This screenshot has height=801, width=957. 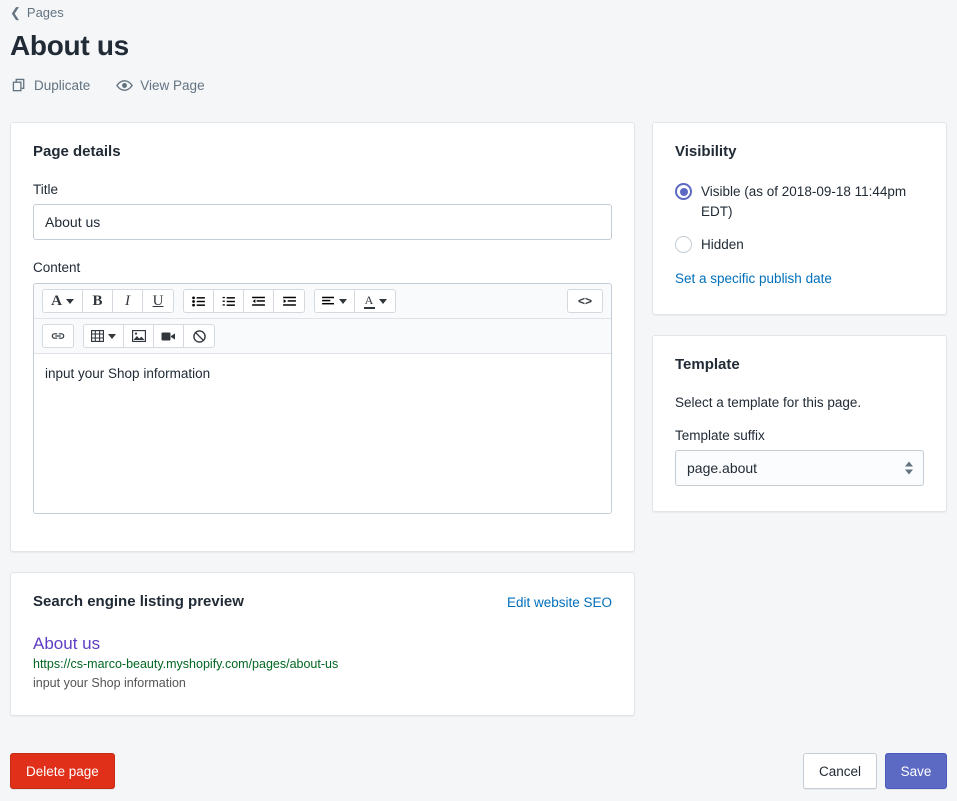 I want to click on insert-link-button, so click(x=58, y=336).